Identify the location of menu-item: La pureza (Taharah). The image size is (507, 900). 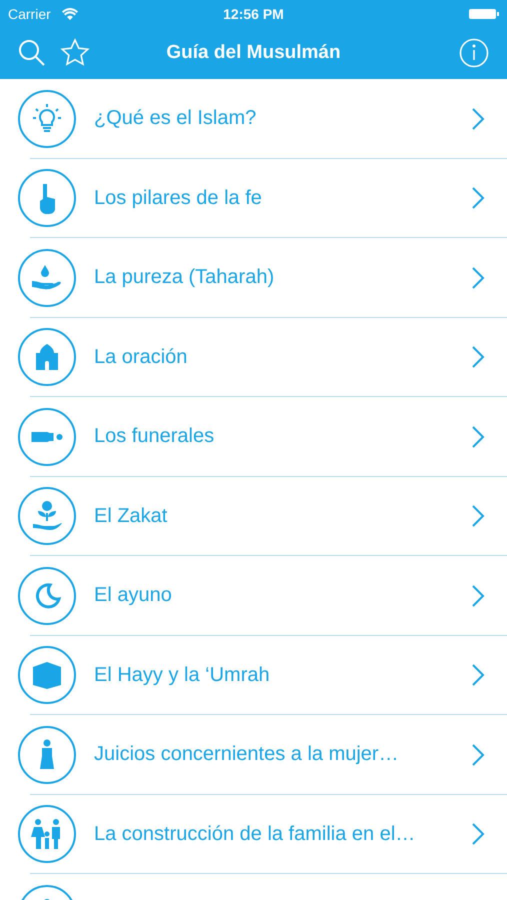
(253, 278).